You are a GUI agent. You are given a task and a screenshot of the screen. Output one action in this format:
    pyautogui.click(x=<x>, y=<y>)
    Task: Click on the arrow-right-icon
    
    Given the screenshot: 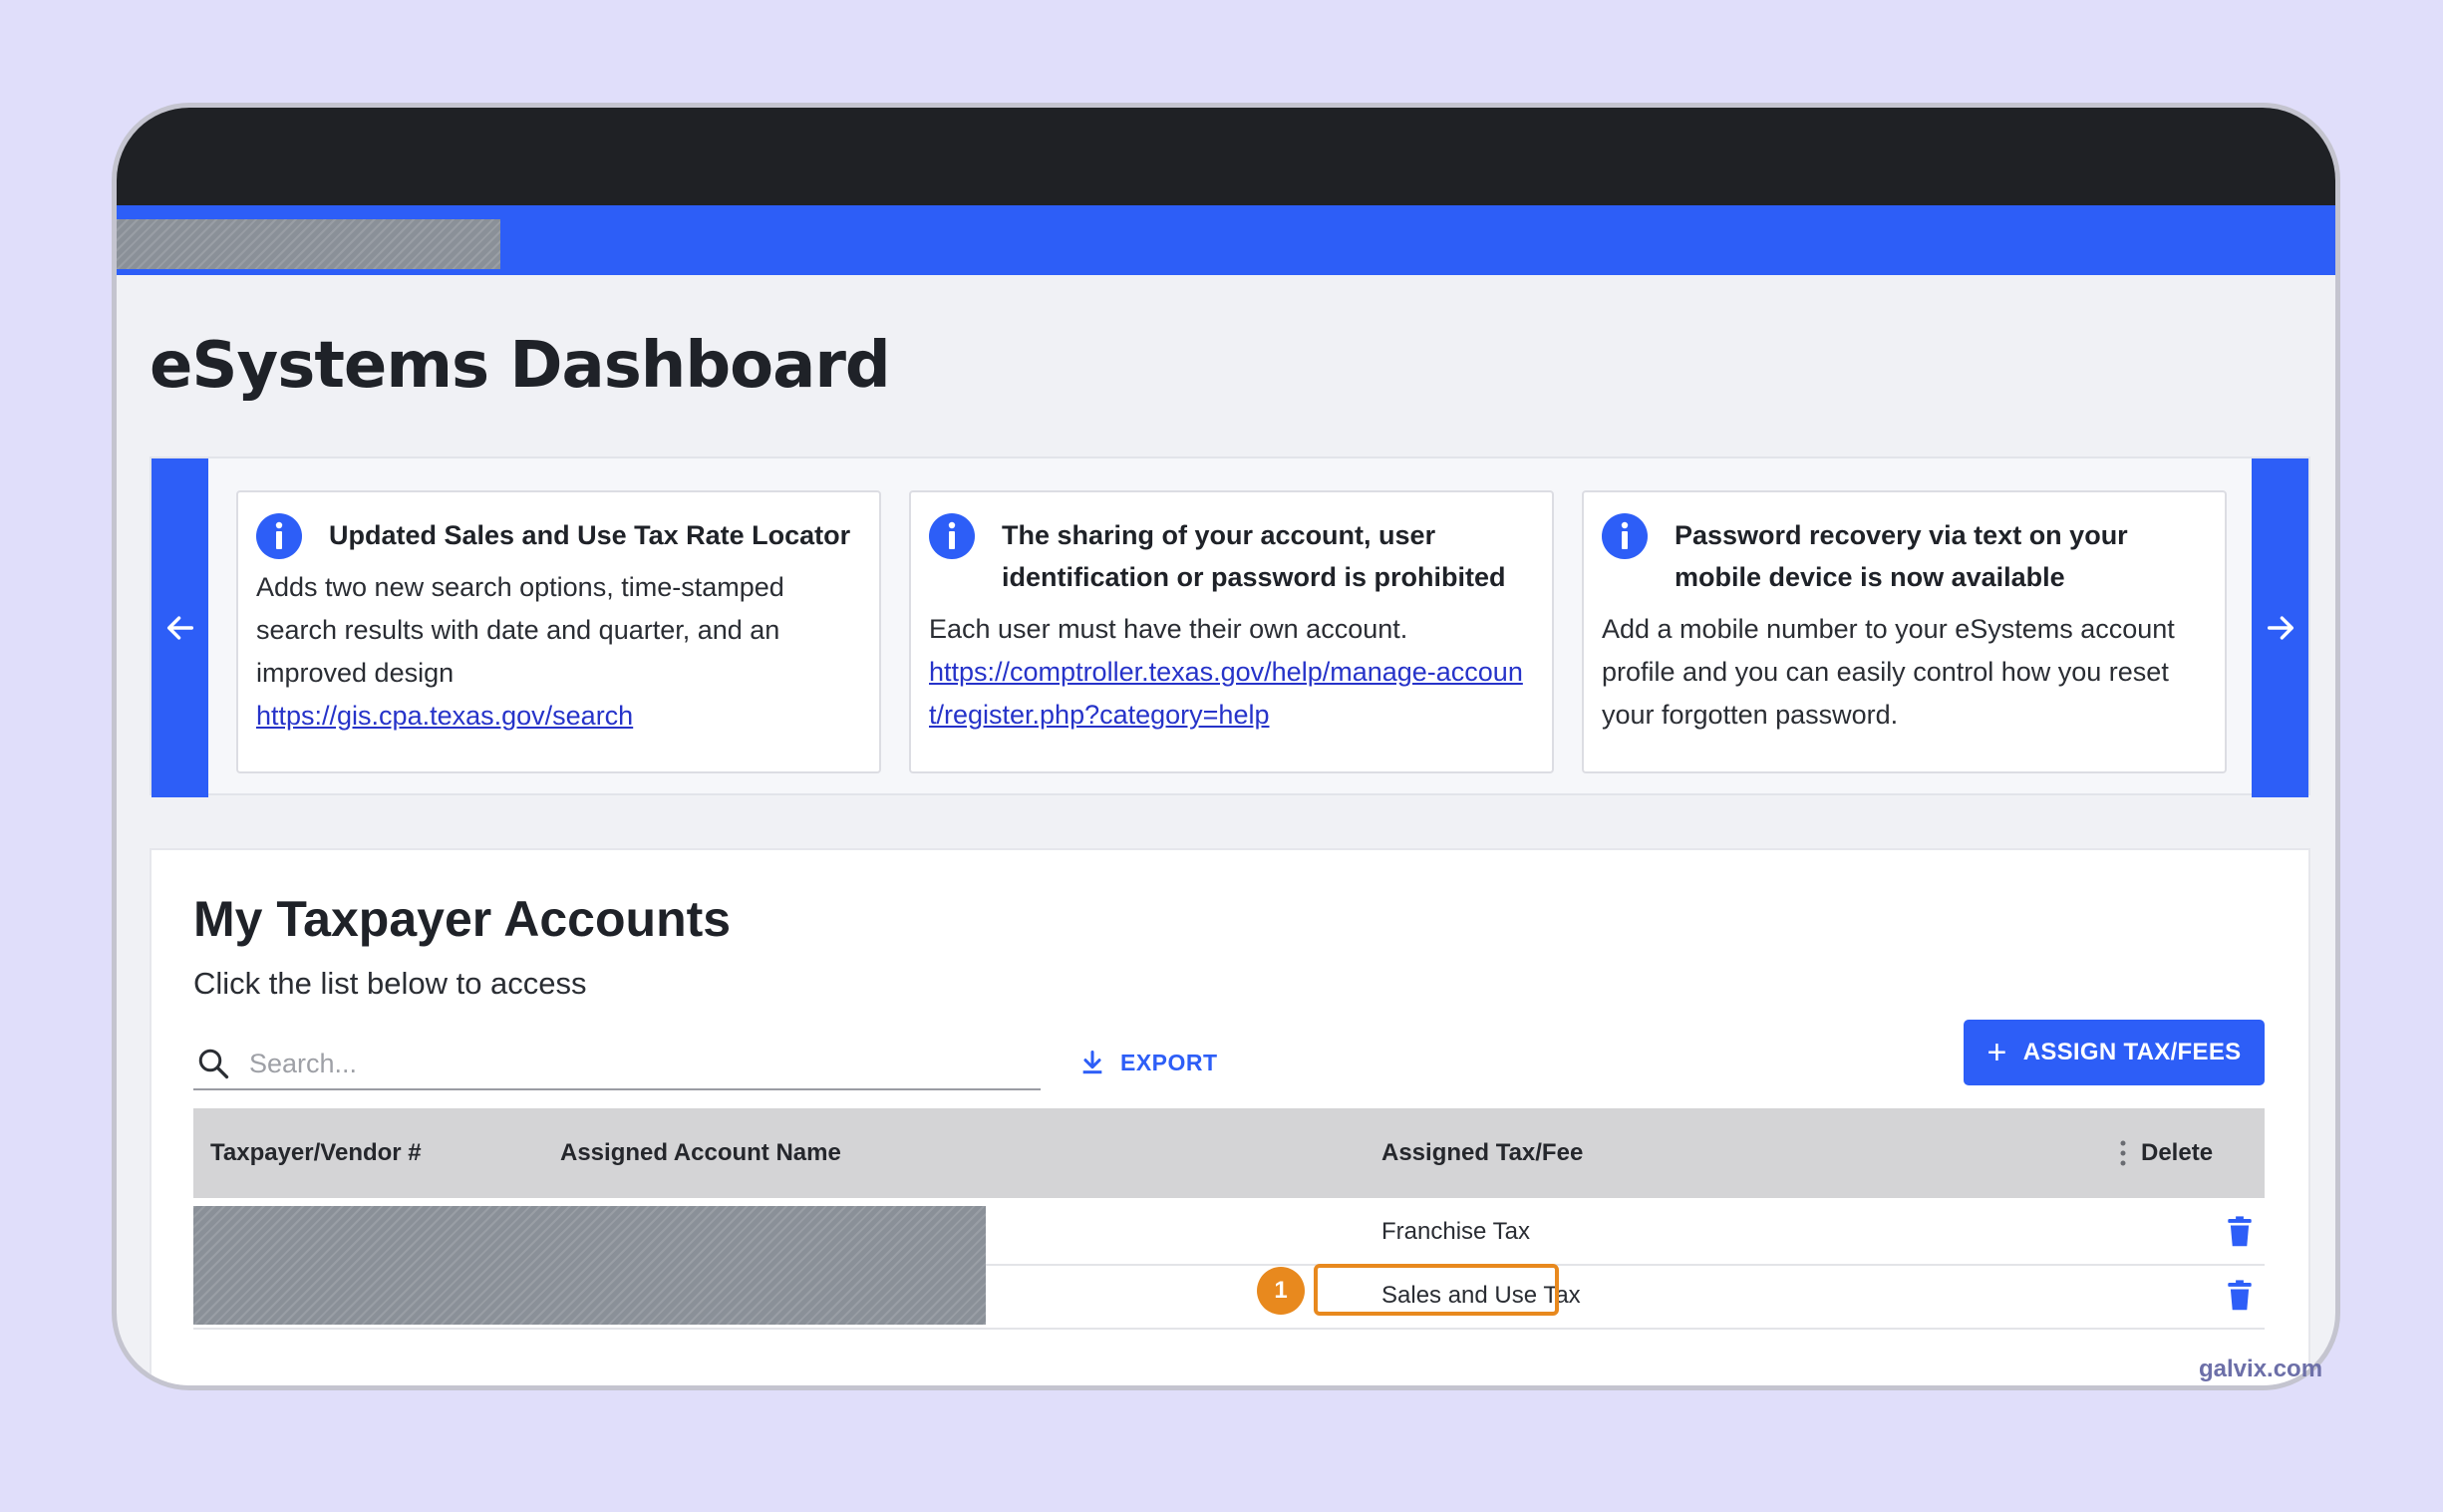 What is the action you would take?
    pyautogui.click(x=2280, y=628)
    